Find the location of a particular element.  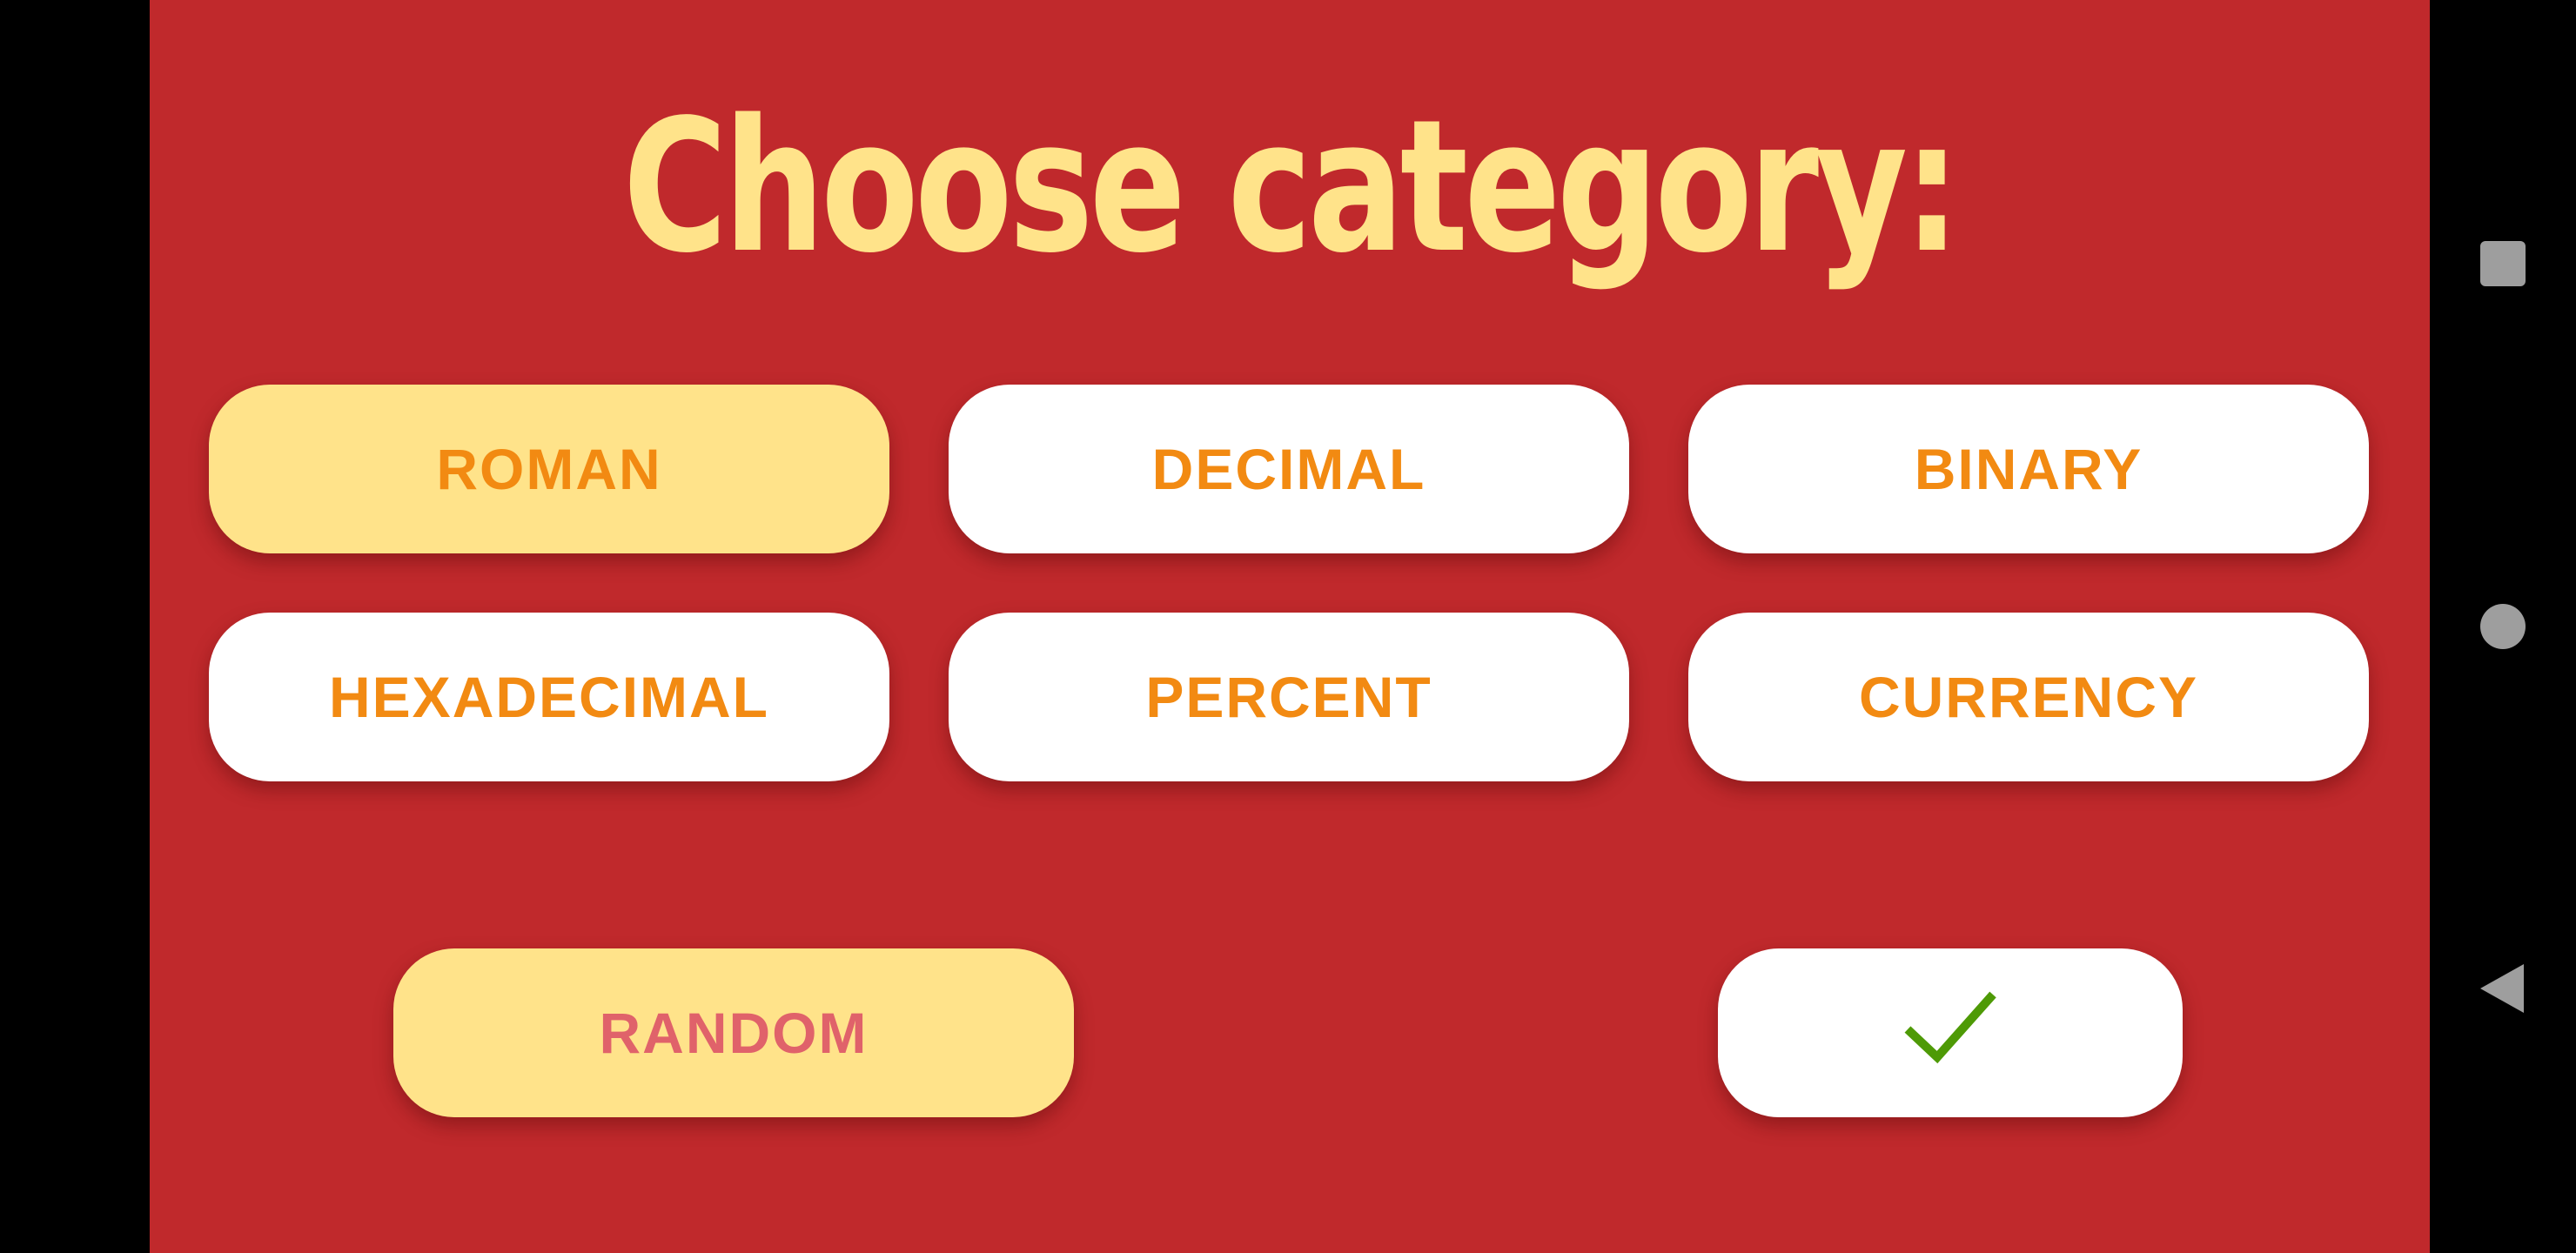

back-button is located at coordinates (2503, 988).